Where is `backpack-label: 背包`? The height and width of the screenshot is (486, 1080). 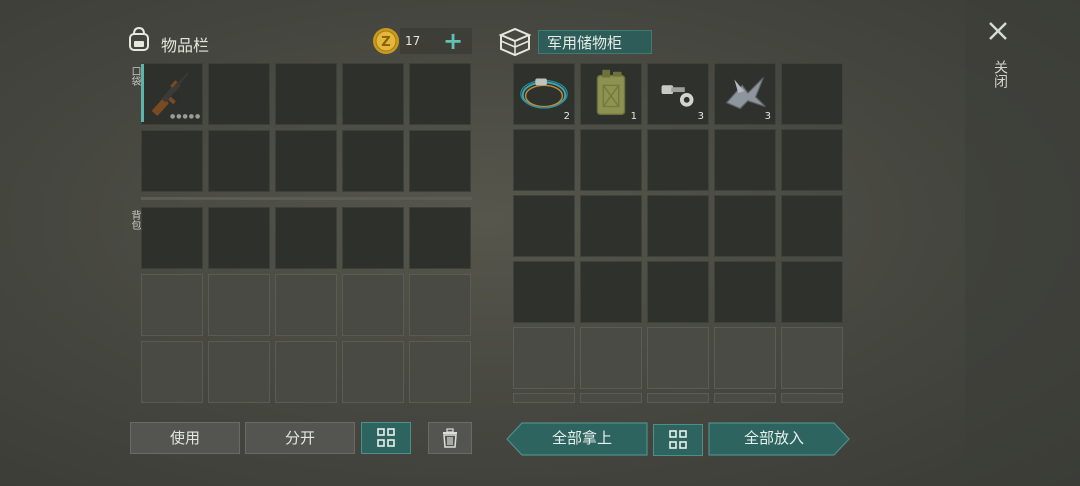 backpack-label: 背包 is located at coordinates (134, 220).